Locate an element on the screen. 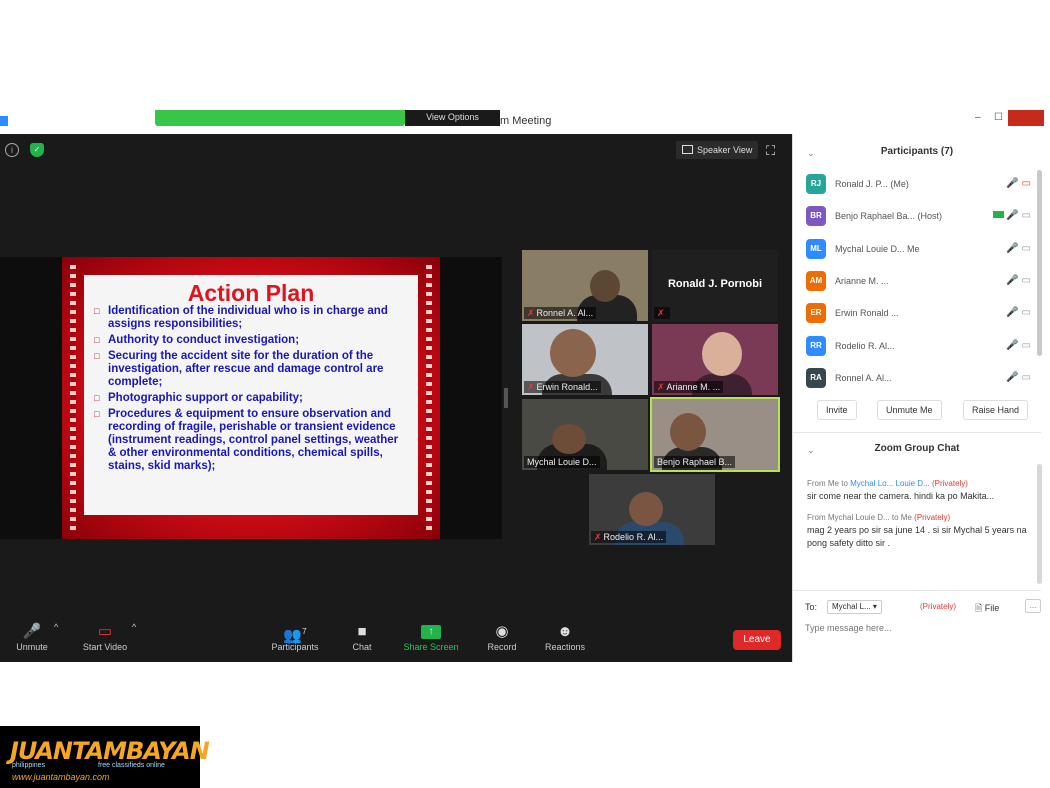 The height and width of the screenshot is (788, 1050). chat-scrollbar is located at coordinates (1039, 524).